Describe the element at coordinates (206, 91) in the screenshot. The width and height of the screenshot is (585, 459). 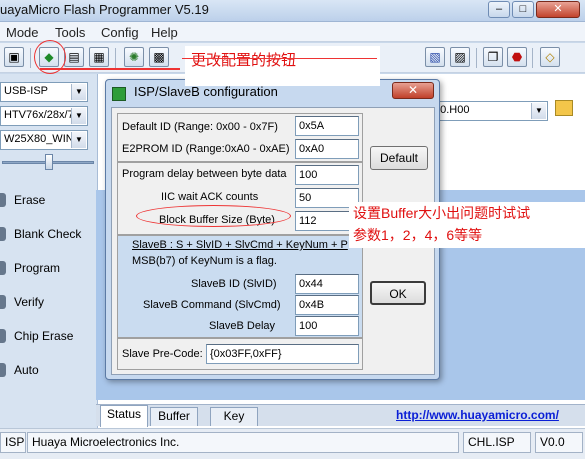
I see `dialog-title-text: ISP/SlaveB configuration` at that location.